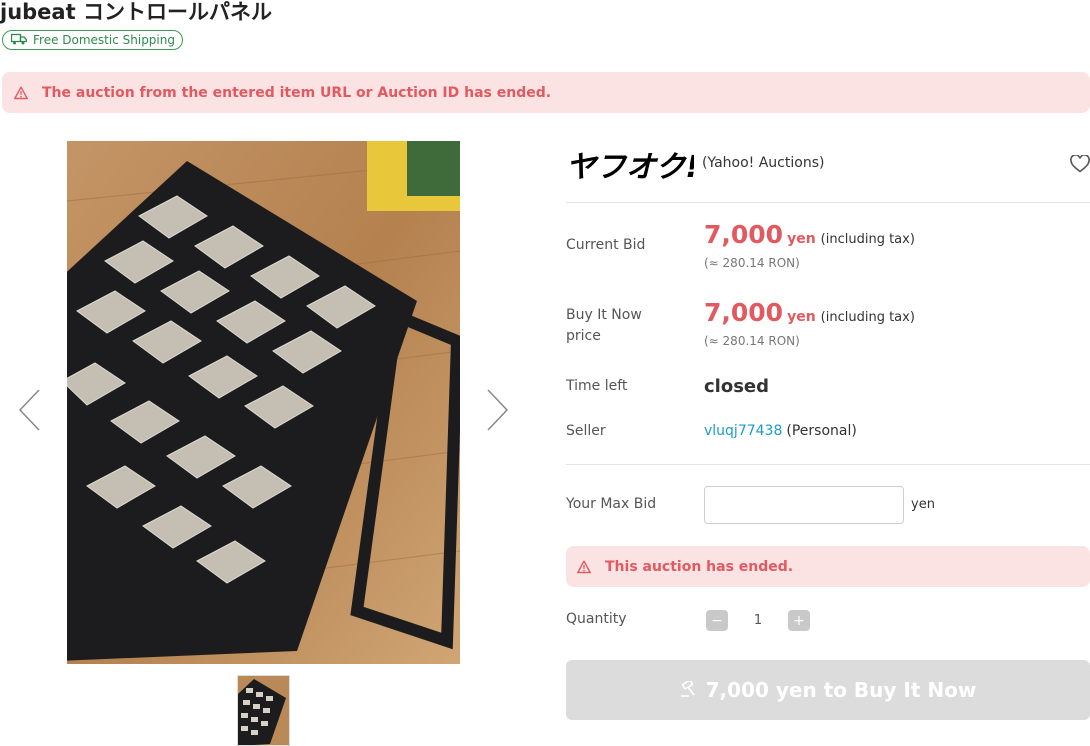 The width and height of the screenshot is (1090, 746). I want to click on buy-now-tax-note: (including tax), so click(867, 317).